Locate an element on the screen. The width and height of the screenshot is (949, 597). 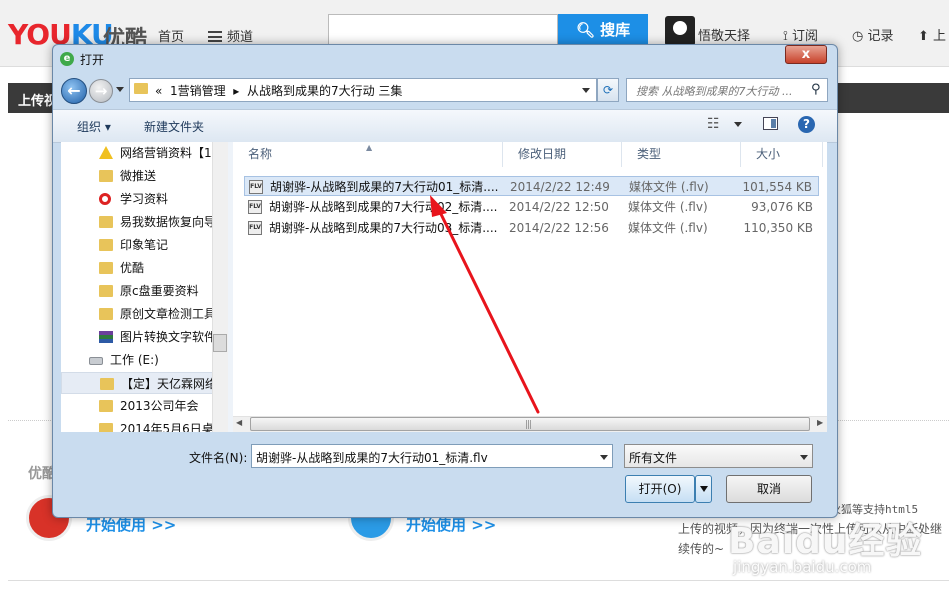
arrow-shaft is located at coordinates (488, 310).